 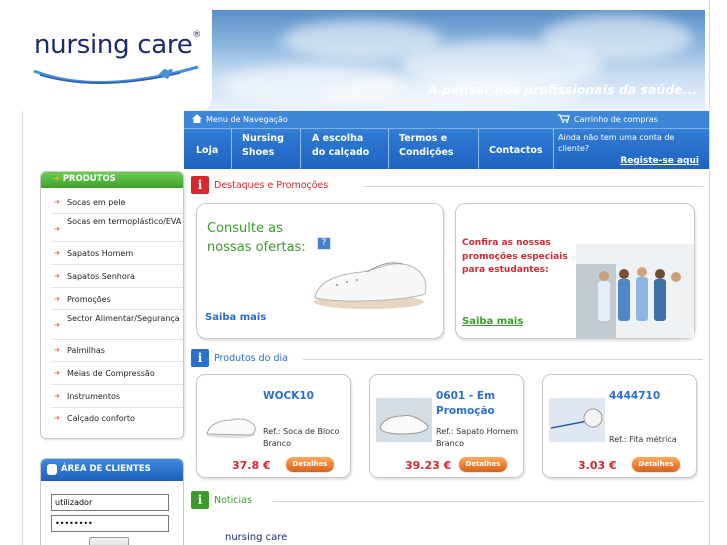 I want to click on product-ref: Ref.: Soca de Bloco Branco, so click(x=301, y=437).